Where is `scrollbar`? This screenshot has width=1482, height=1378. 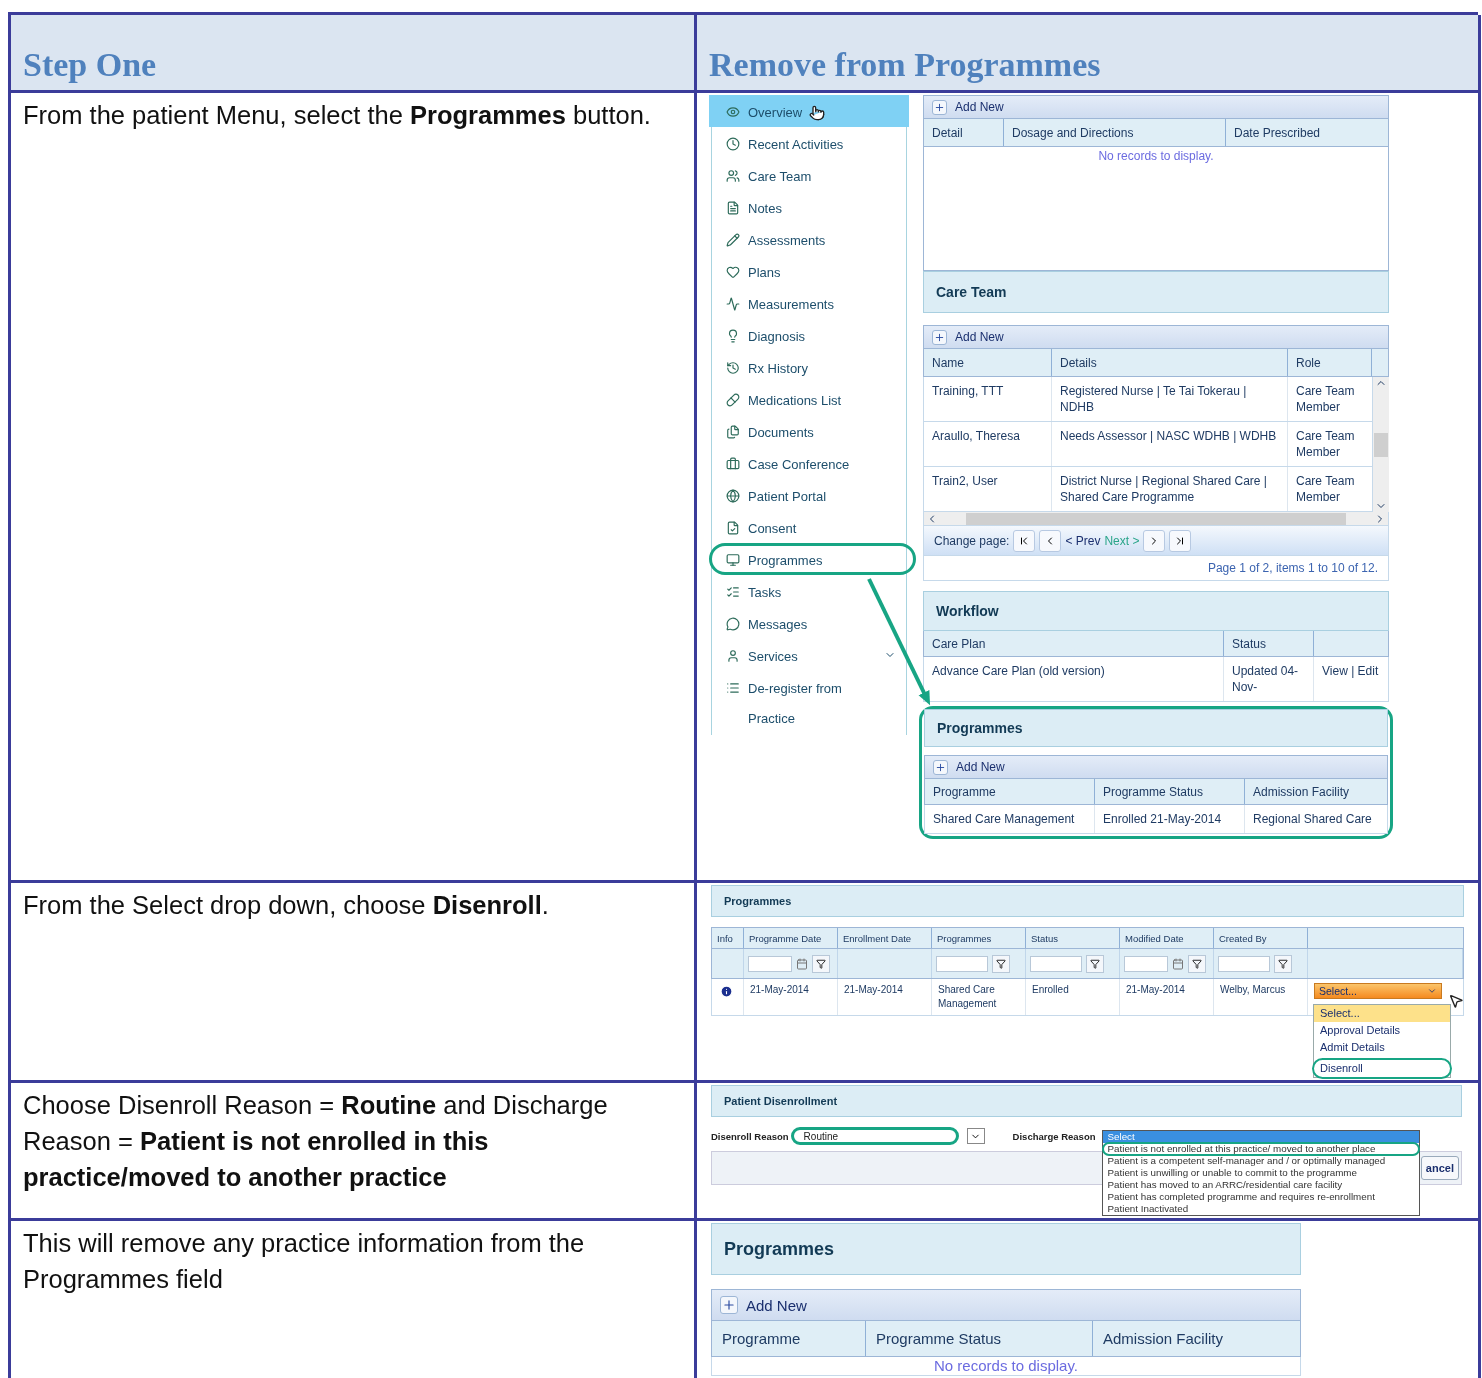 scrollbar is located at coordinates (1381, 444).